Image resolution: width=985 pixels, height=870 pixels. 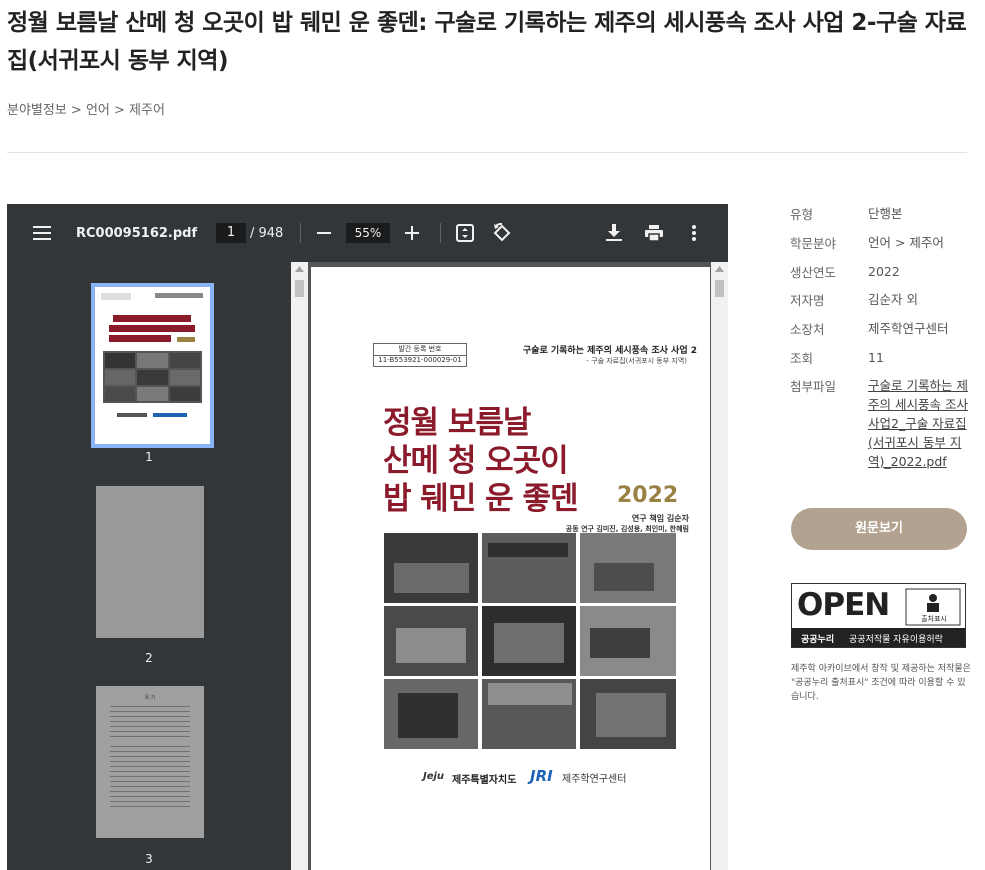 What do you see at coordinates (614, 233) in the screenshot?
I see `download-icon` at bounding box center [614, 233].